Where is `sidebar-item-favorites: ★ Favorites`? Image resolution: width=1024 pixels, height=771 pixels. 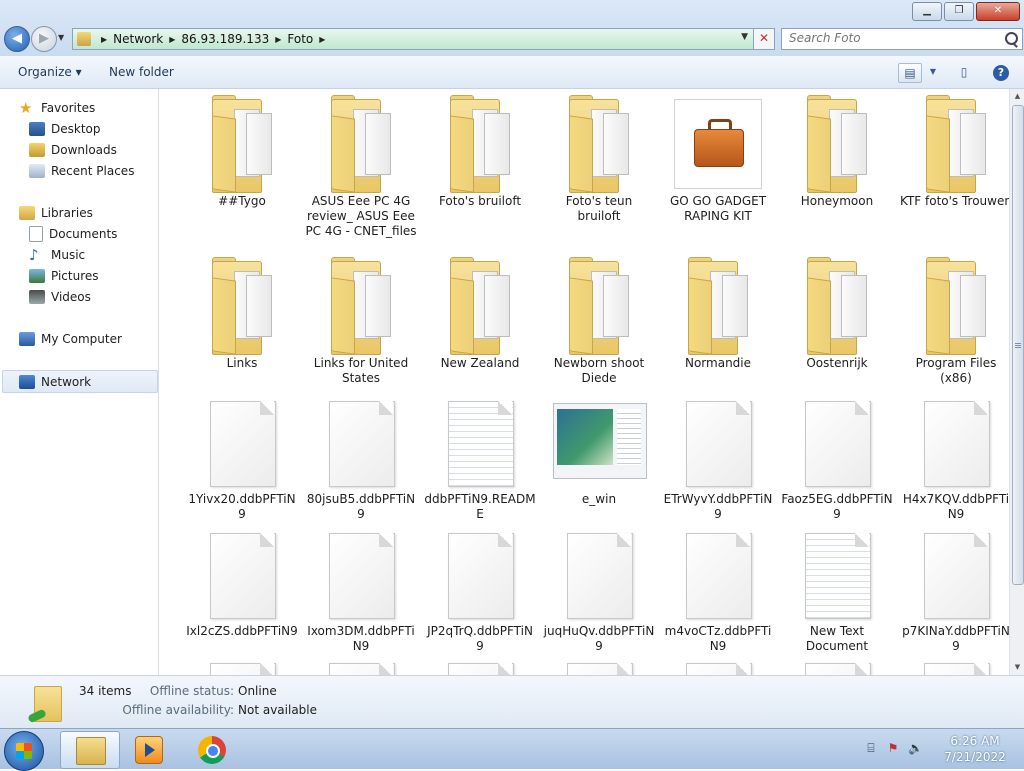 sidebar-item-favorites: ★ Favorites is located at coordinates (57, 107).